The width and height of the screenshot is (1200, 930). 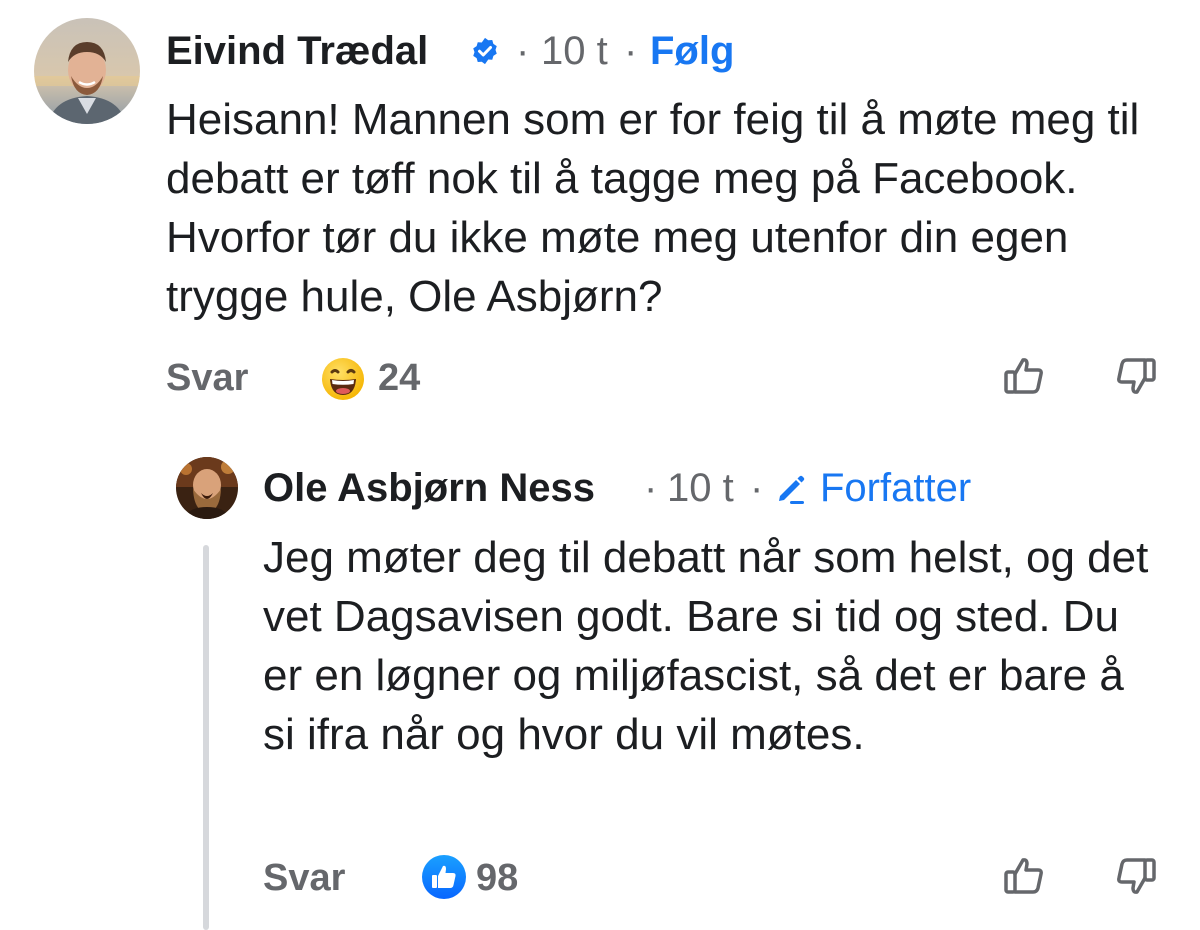 What do you see at coordinates (485, 51) in the screenshot?
I see `verified-badge-icon` at bounding box center [485, 51].